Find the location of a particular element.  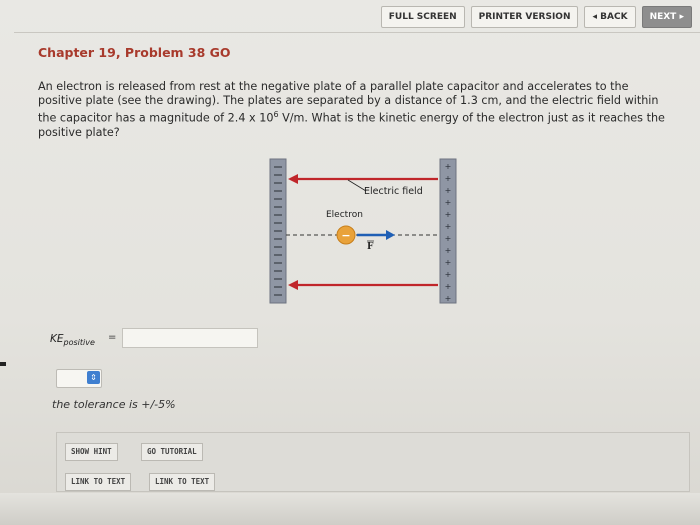

full-screen-button: FULL SCREEN is located at coordinates (422, 17).